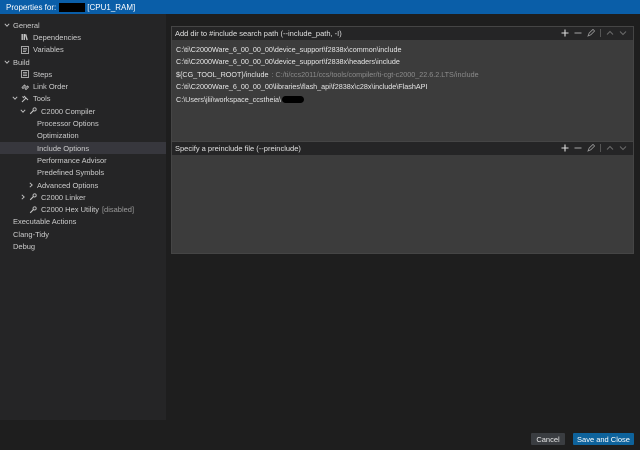 The image size is (640, 450). What do you see at coordinates (45, 222) in the screenshot?
I see `sidebar-item-label: Executable Actions` at bounding box center [45, 222].